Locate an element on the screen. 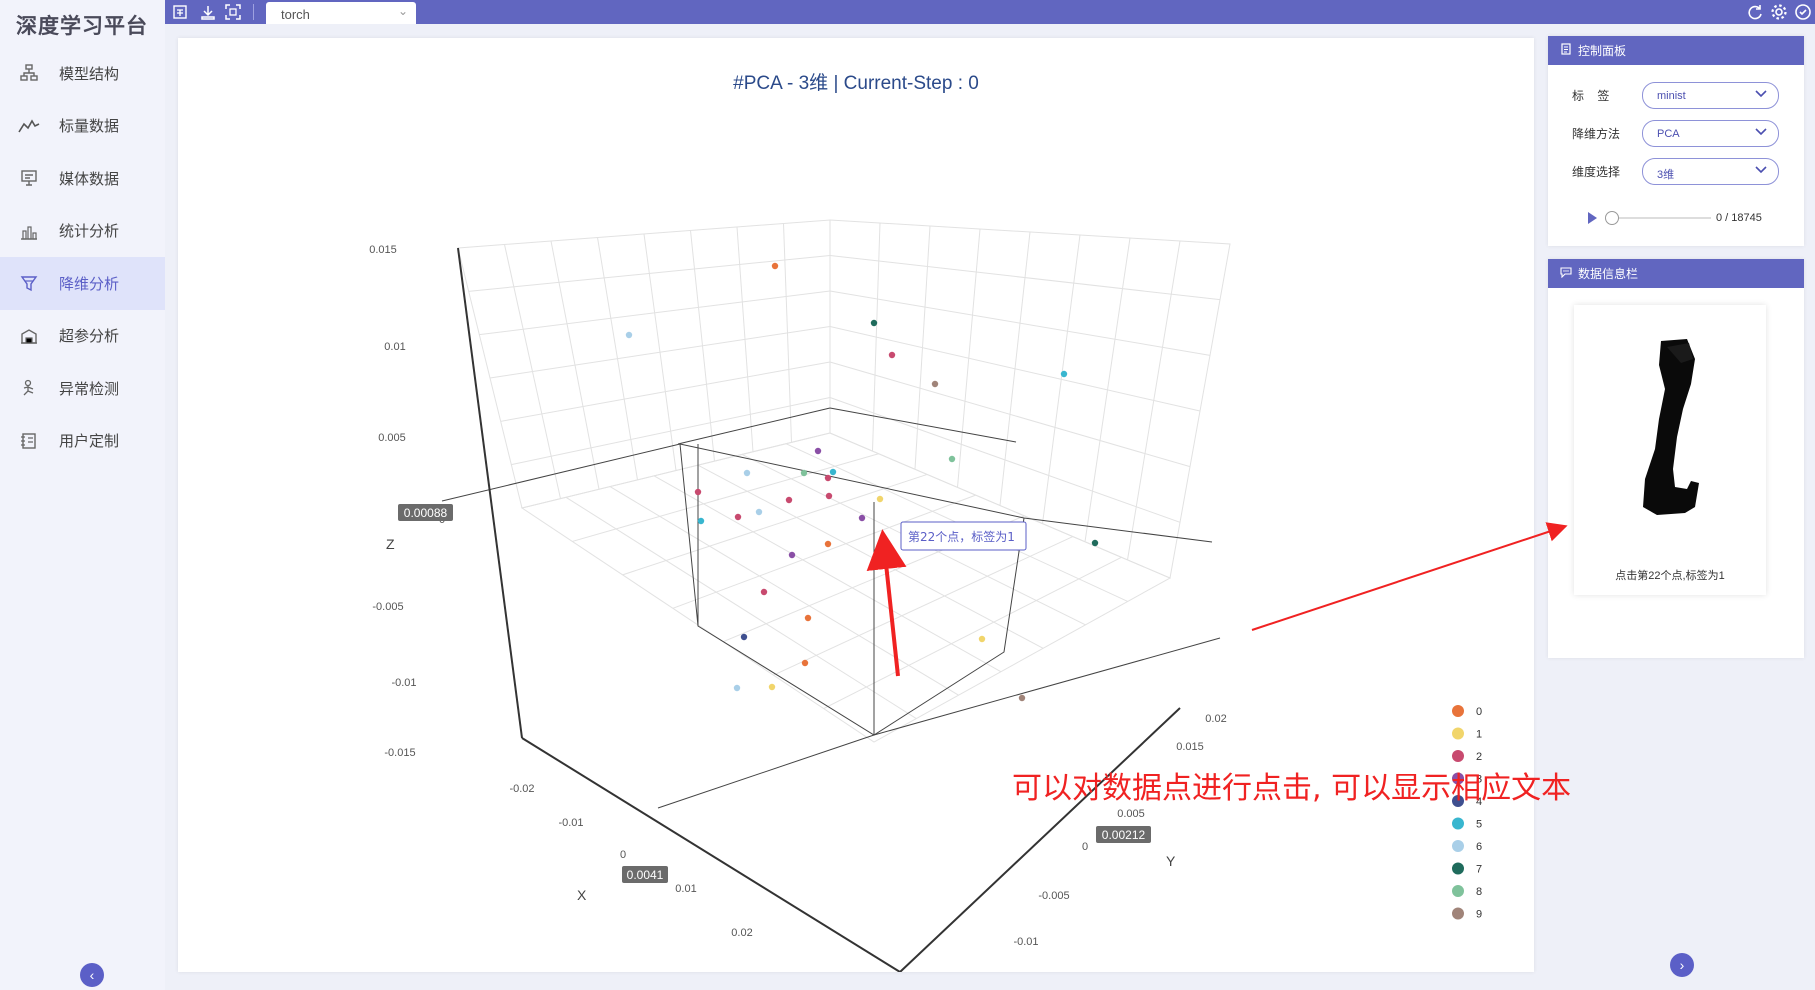 Image resolution: width=1815 pixels, height=990 pixels. dimension-select: 3维 is located at coordinates (1710, 171).